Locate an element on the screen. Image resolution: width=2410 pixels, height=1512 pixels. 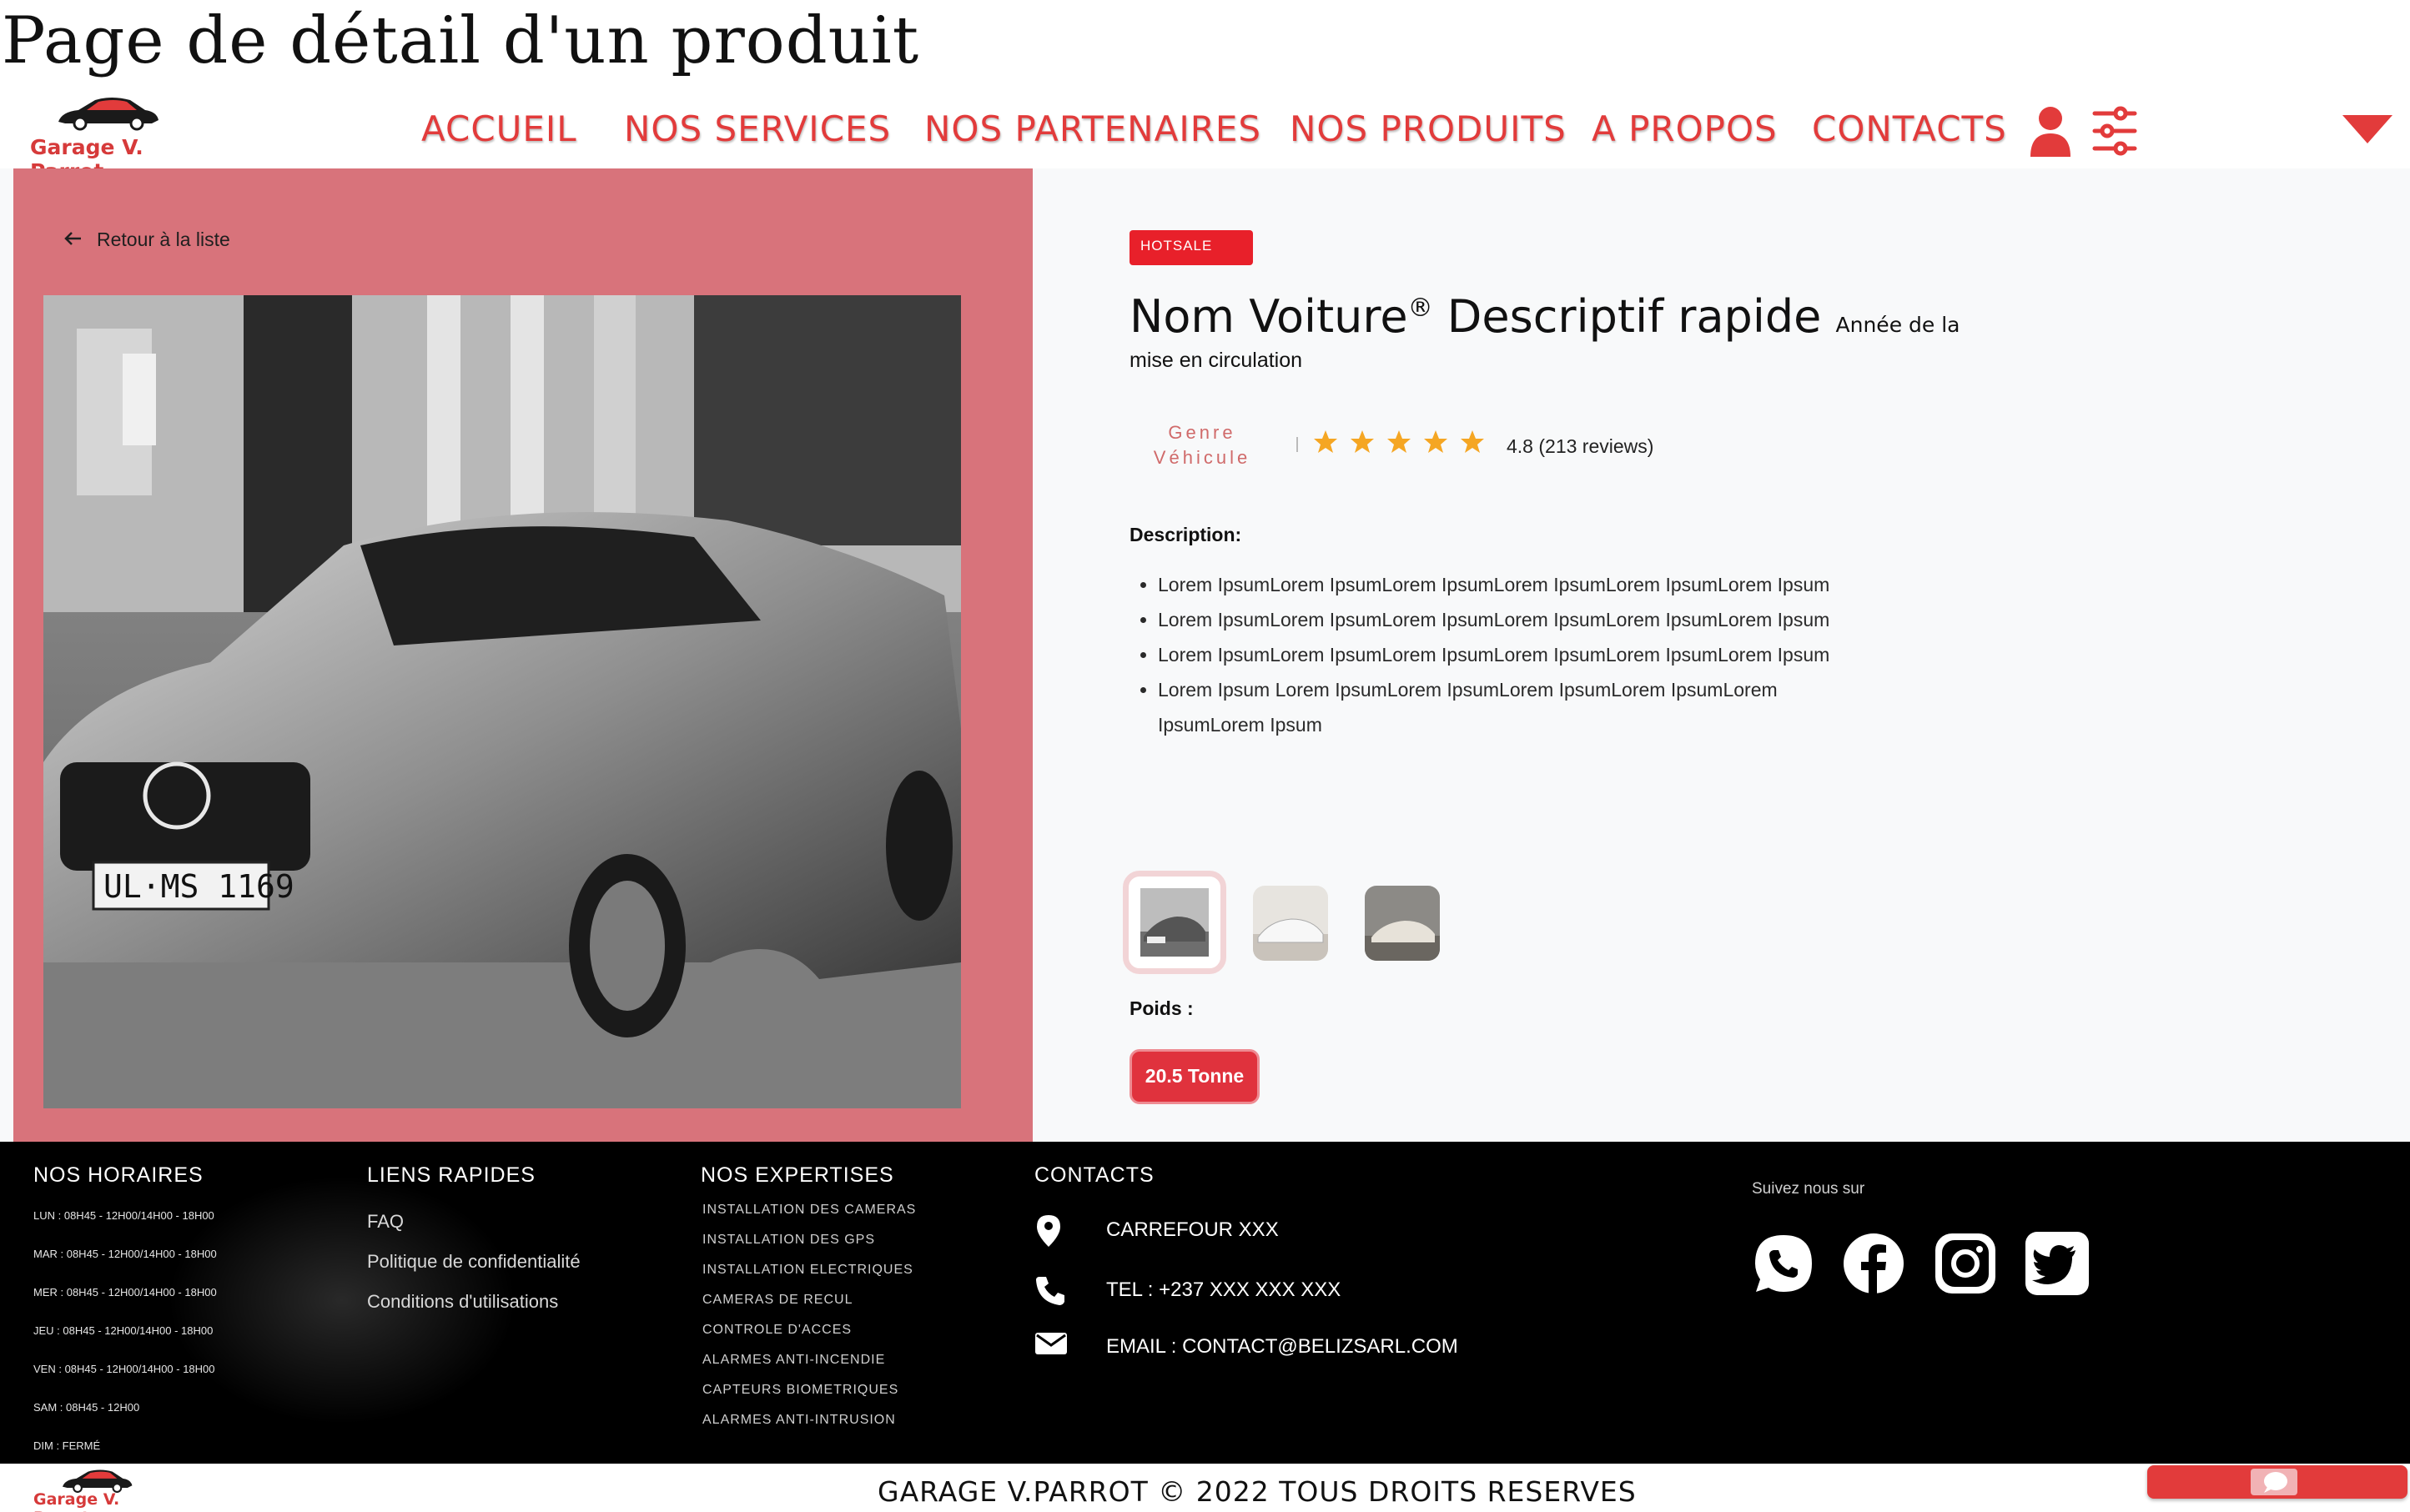
hours-item: SAM : 08H45 - 12H00 is located at coordinates (86, 1407).